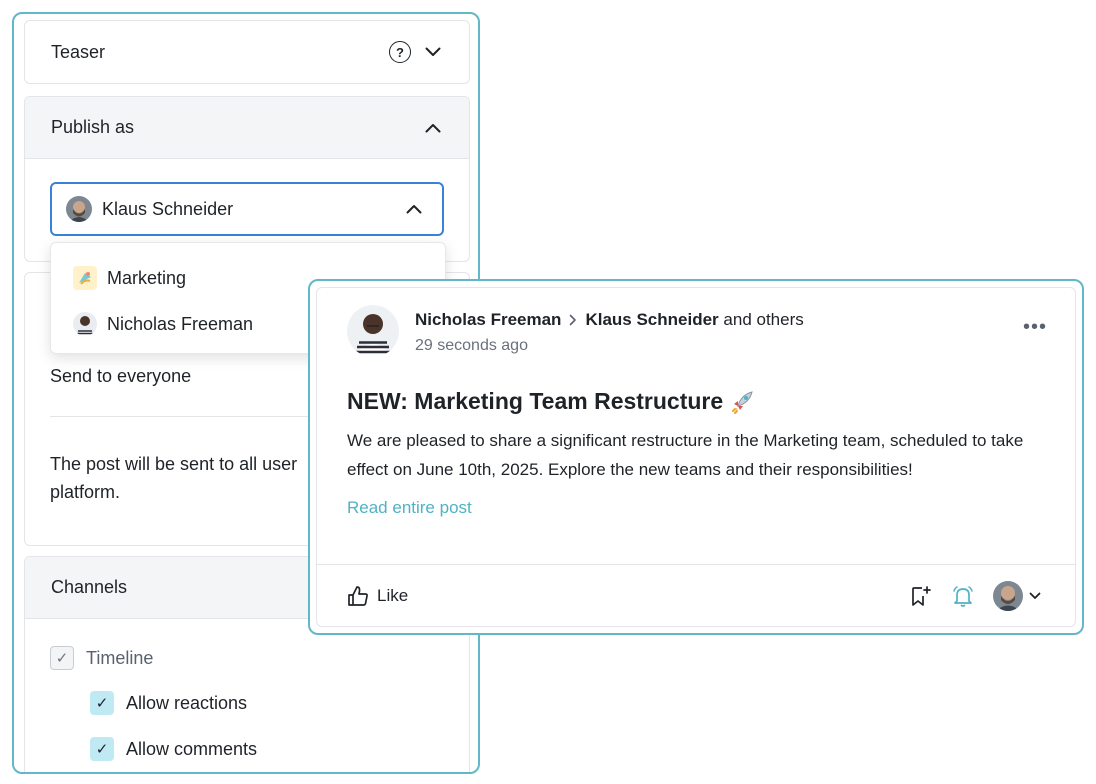 This screenshot has width=1096, height=784. I want to click on publish-as-header: Publish as, so click(247, 128).